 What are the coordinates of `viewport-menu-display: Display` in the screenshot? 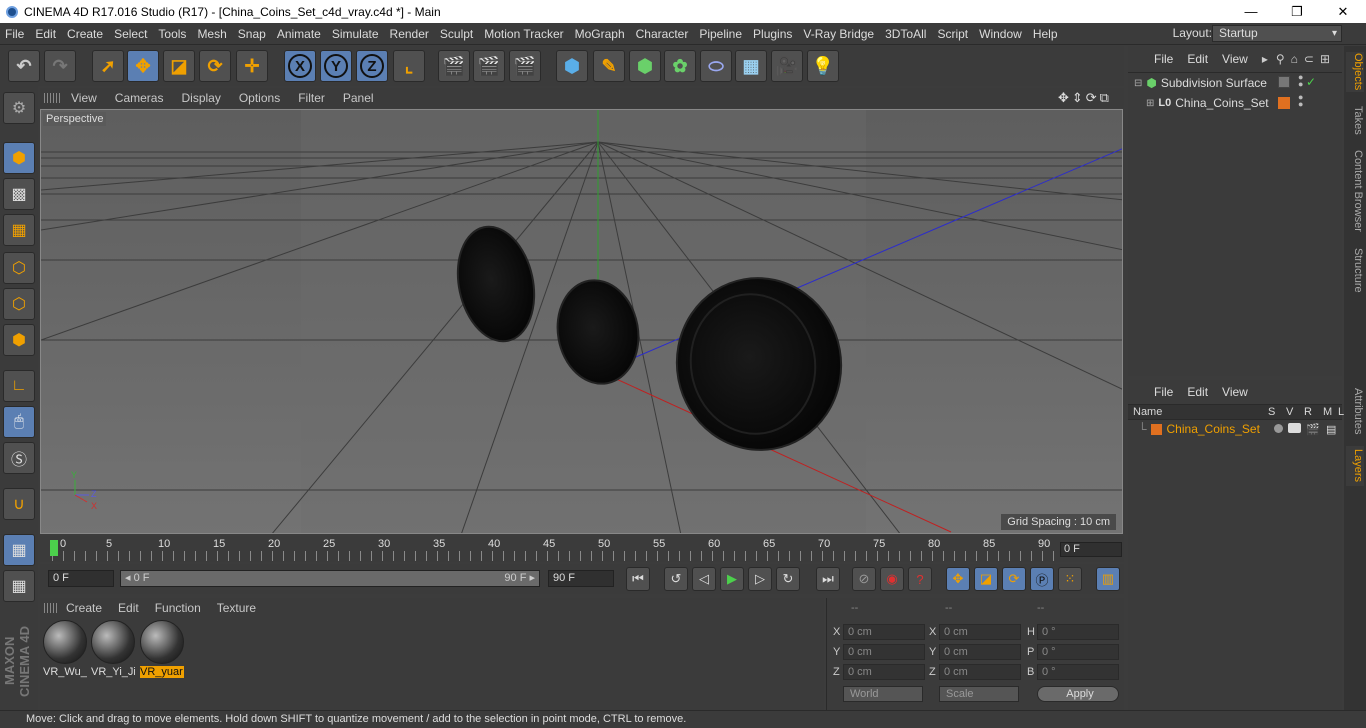 It's located at (200, 98).